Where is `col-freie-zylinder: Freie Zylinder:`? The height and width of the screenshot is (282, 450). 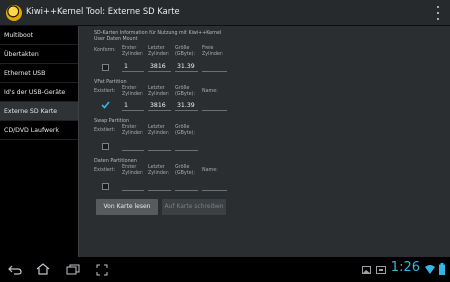 col-freie-zylinder: Freie Zylinder: is located at coordinates (213, 51).